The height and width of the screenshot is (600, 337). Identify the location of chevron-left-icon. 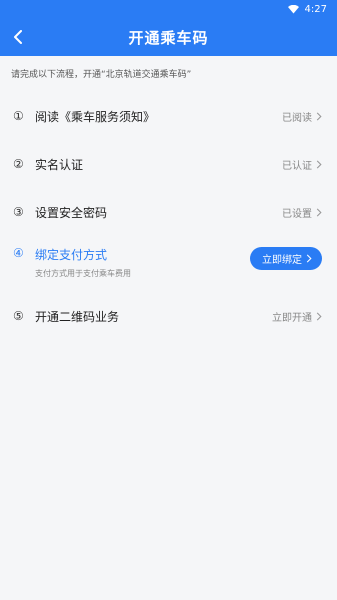
(18, 37).